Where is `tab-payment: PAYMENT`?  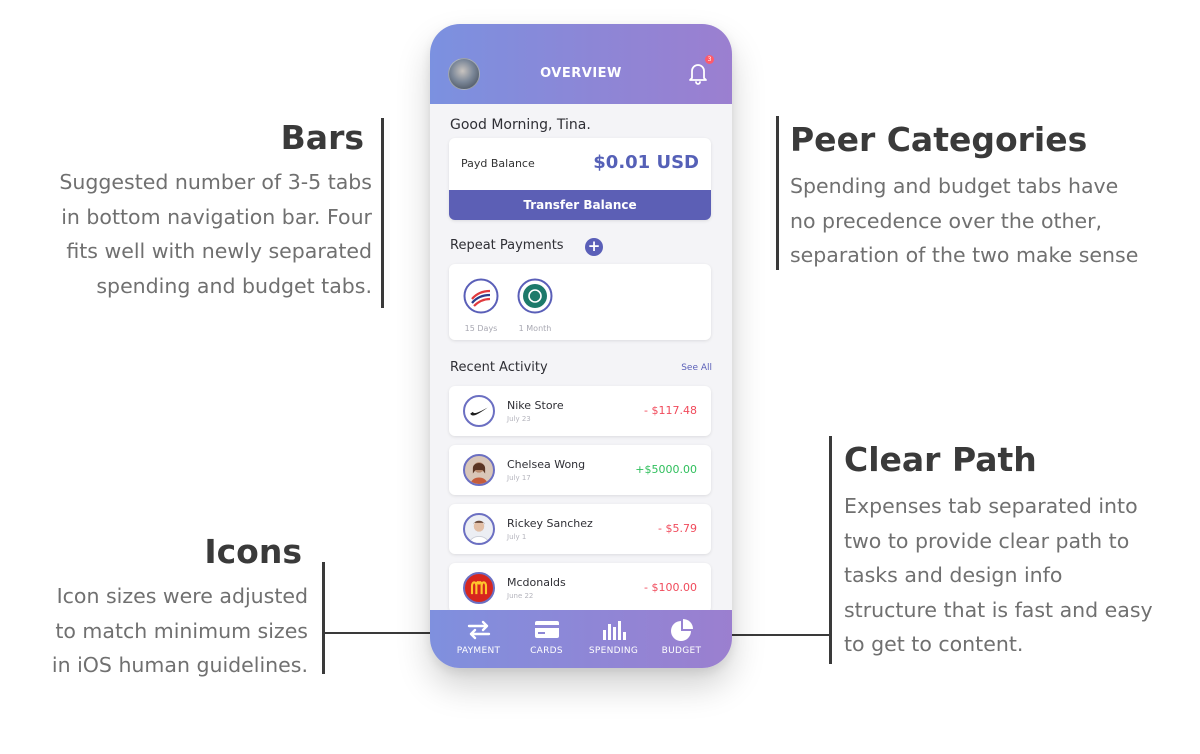 tab-payment: PAYMENT is located at coordinates (478, 637).